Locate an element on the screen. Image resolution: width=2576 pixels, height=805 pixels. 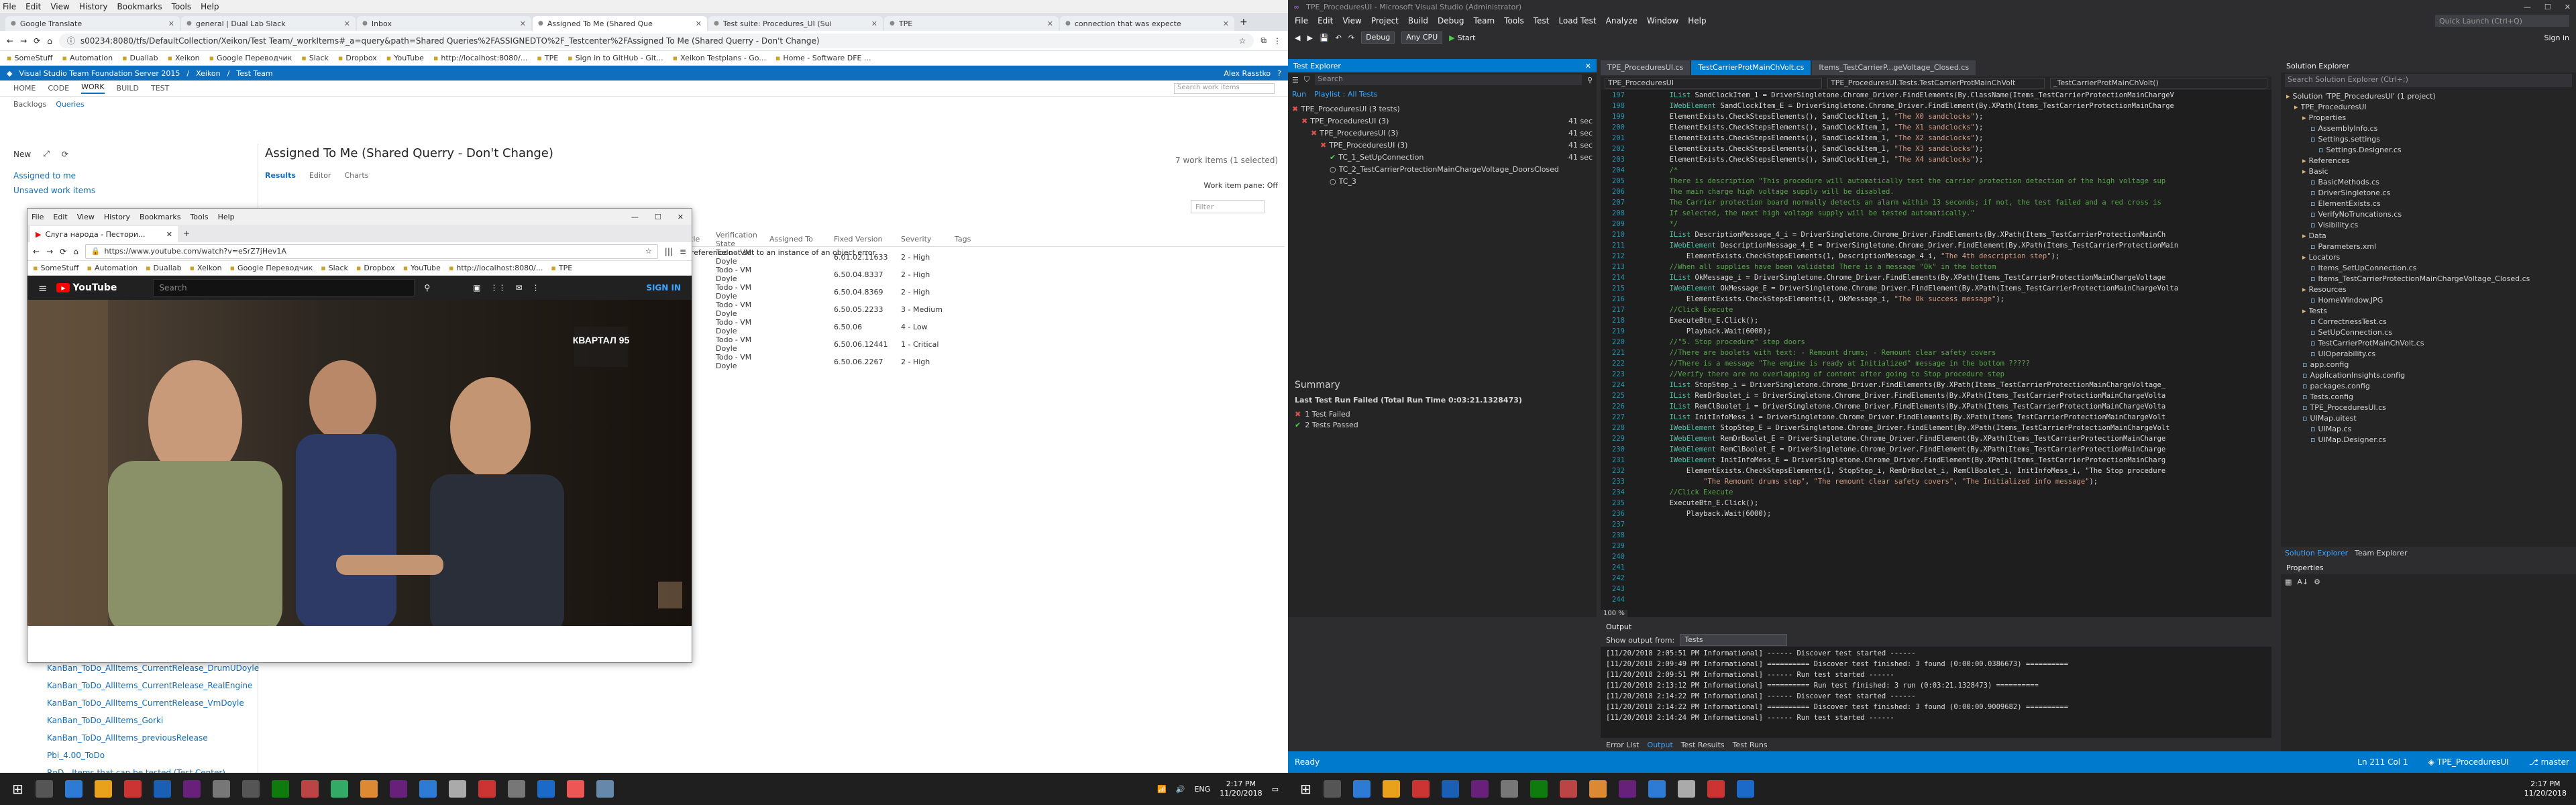
column-header: Severity is located at coordinates (928, 239).